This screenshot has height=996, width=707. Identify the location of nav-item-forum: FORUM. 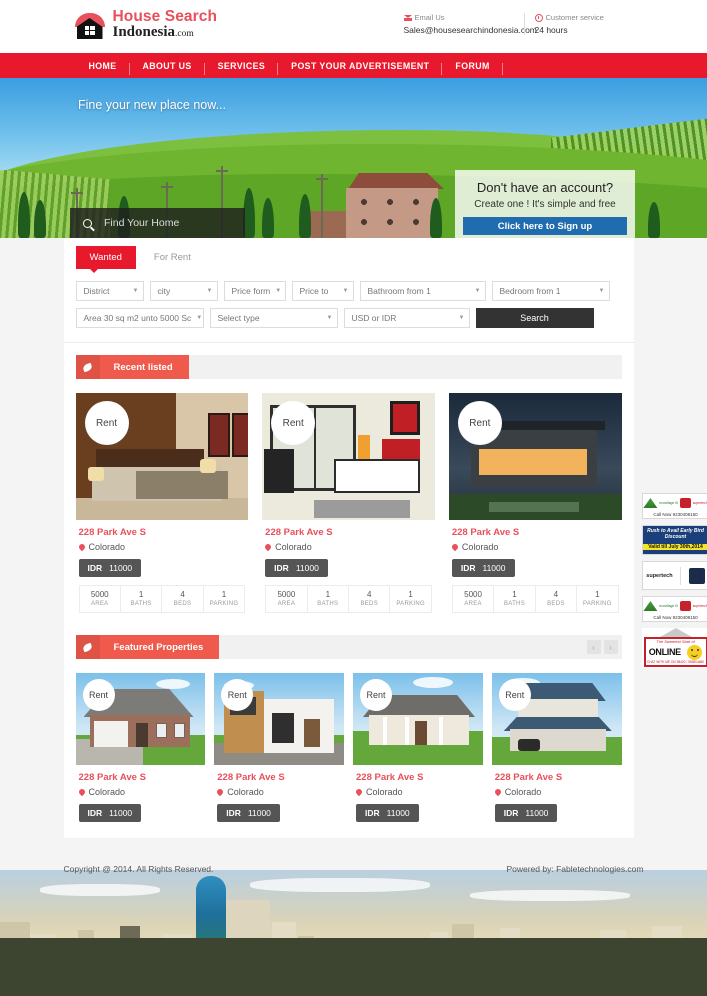
(472, 68).